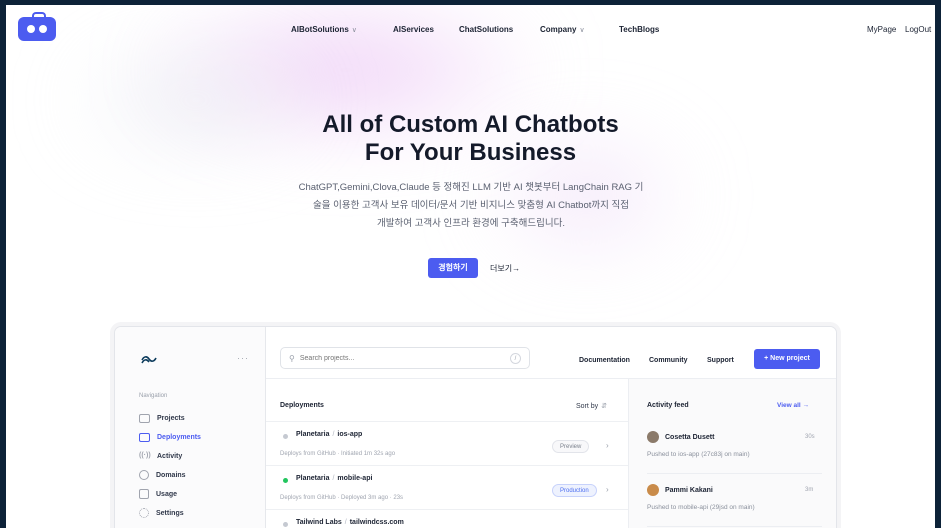 The height and width of the screenshot is (528, 941). I want to click on community-link: Community, so click(668, 360).